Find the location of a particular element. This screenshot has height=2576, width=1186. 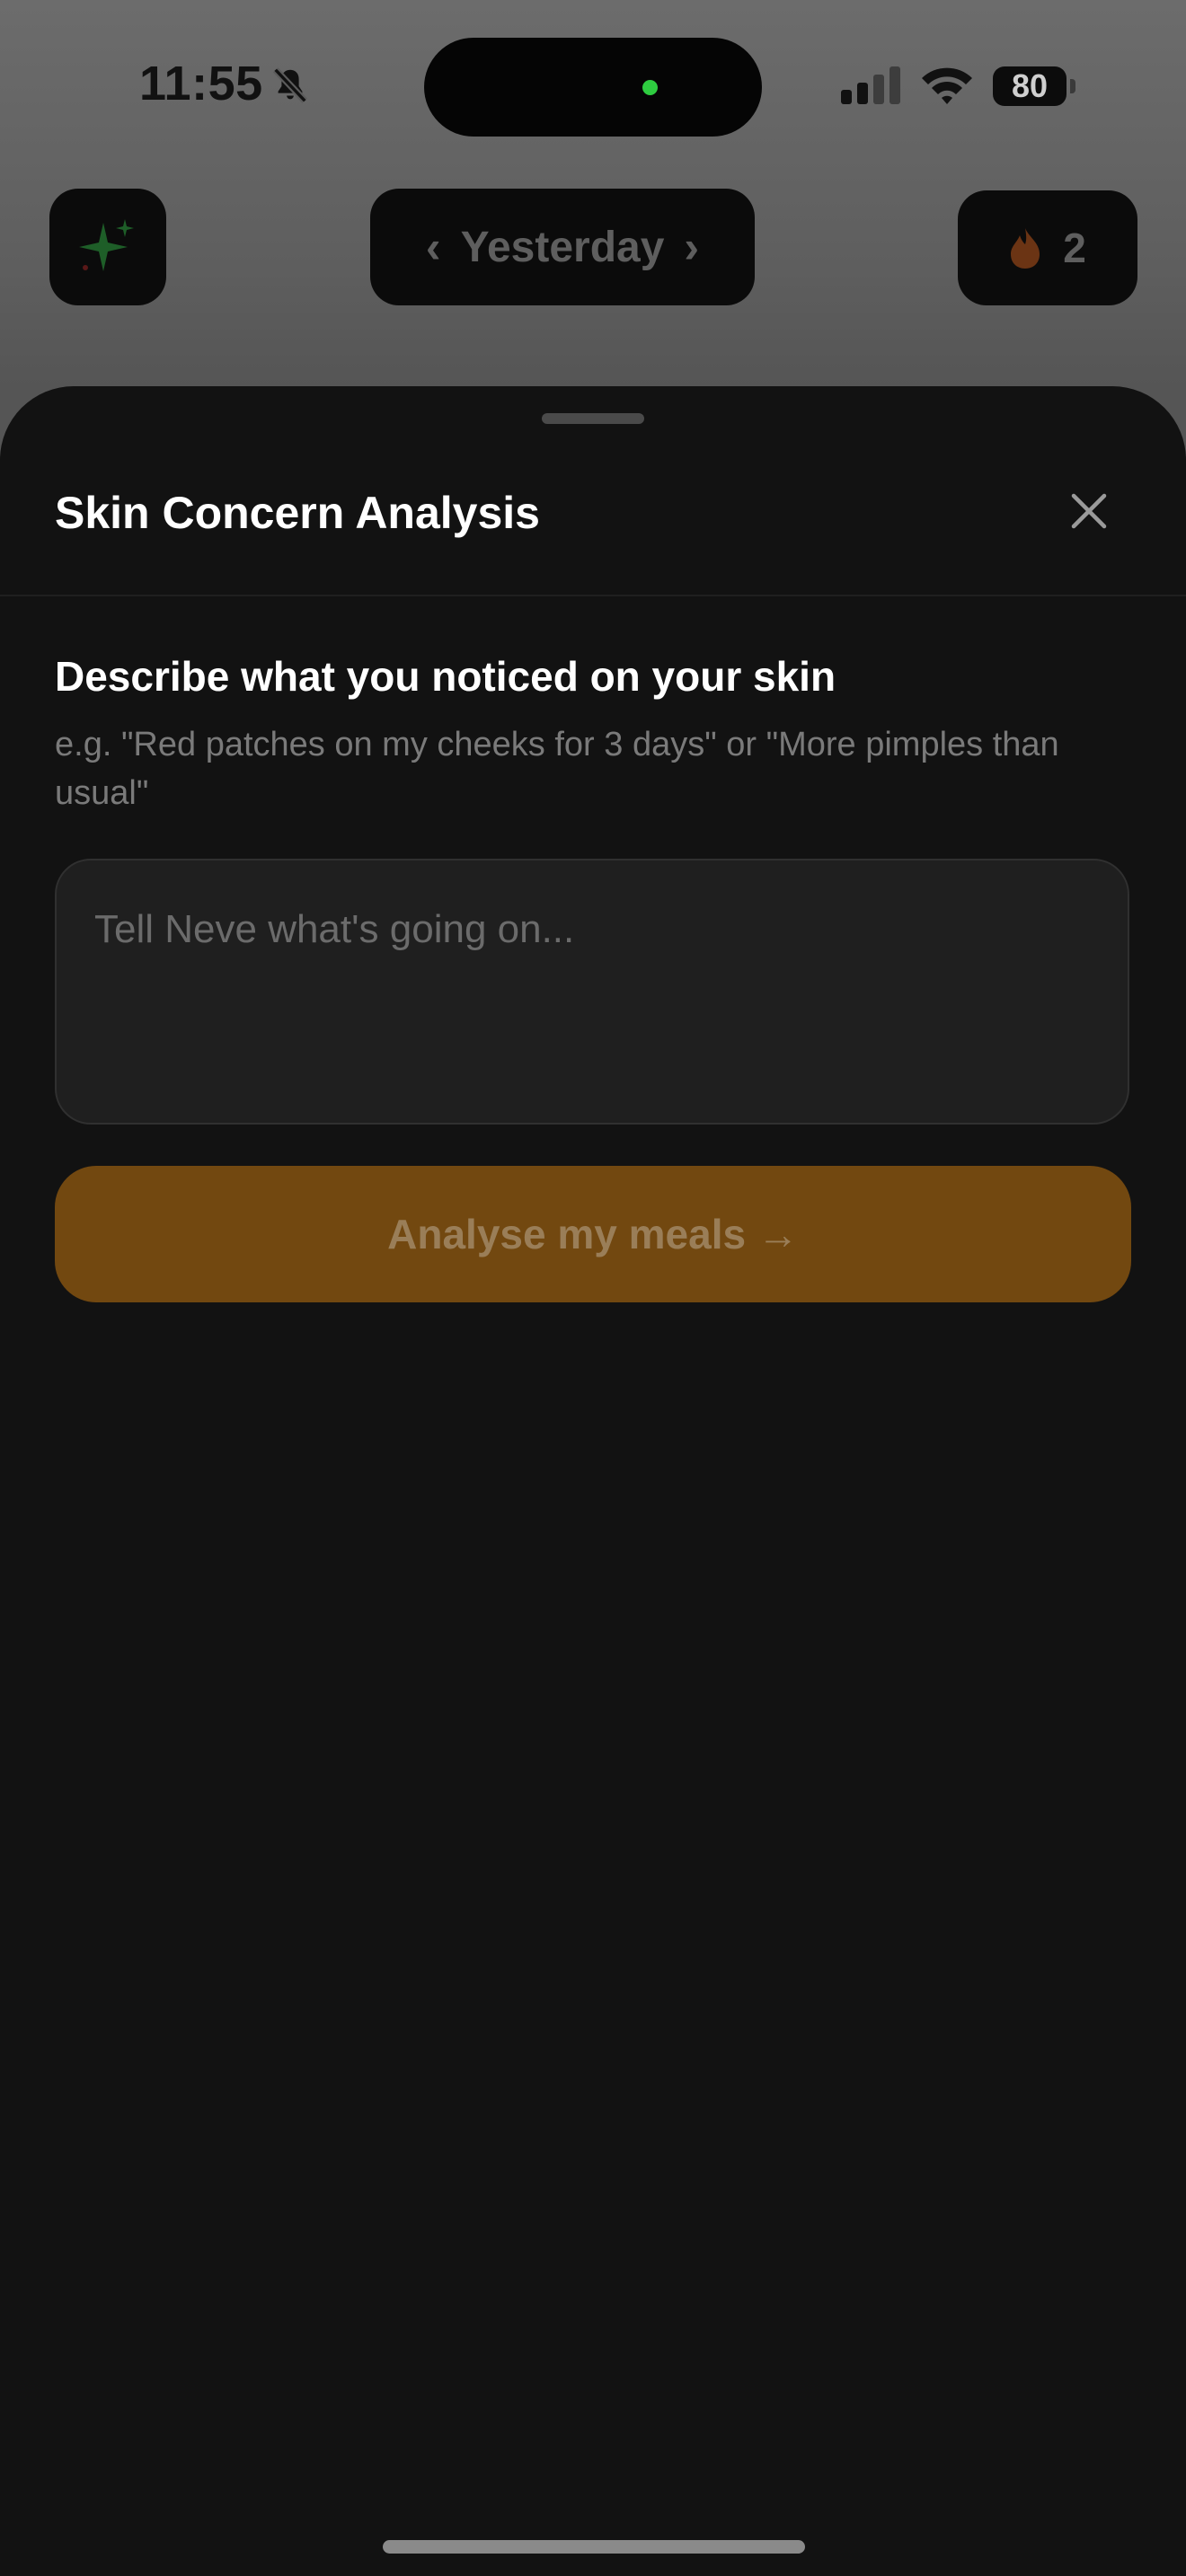

flame-icon is located at coordinates (1025, 248).